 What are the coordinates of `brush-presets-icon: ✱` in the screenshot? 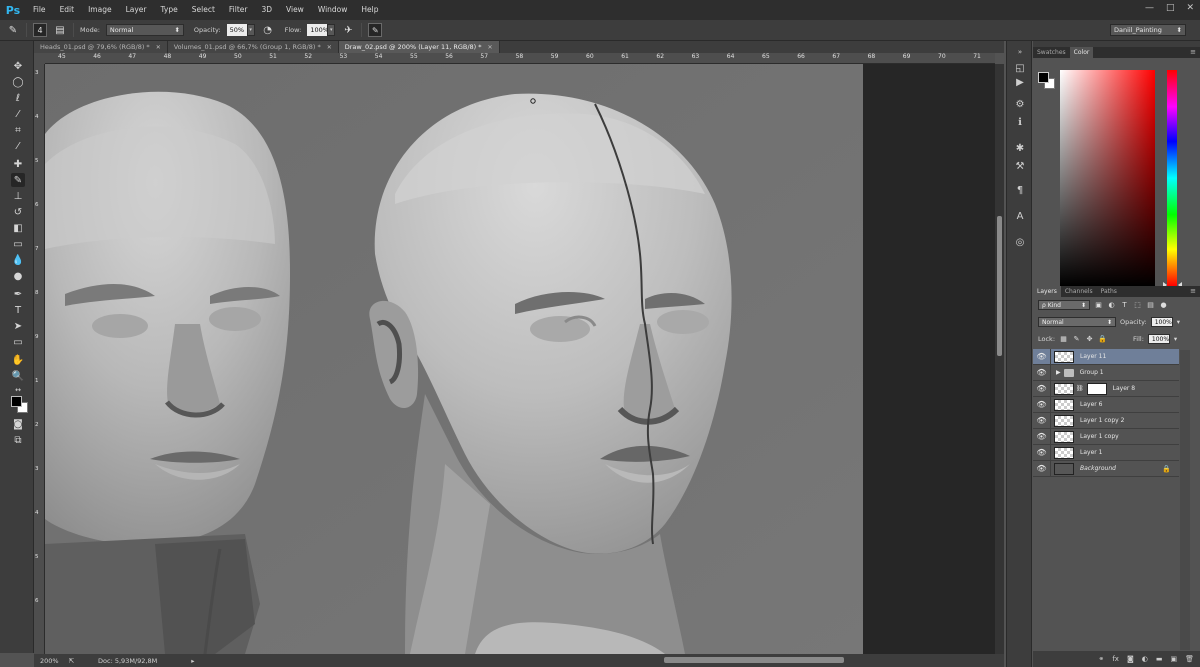 It's located at (1020, 148).